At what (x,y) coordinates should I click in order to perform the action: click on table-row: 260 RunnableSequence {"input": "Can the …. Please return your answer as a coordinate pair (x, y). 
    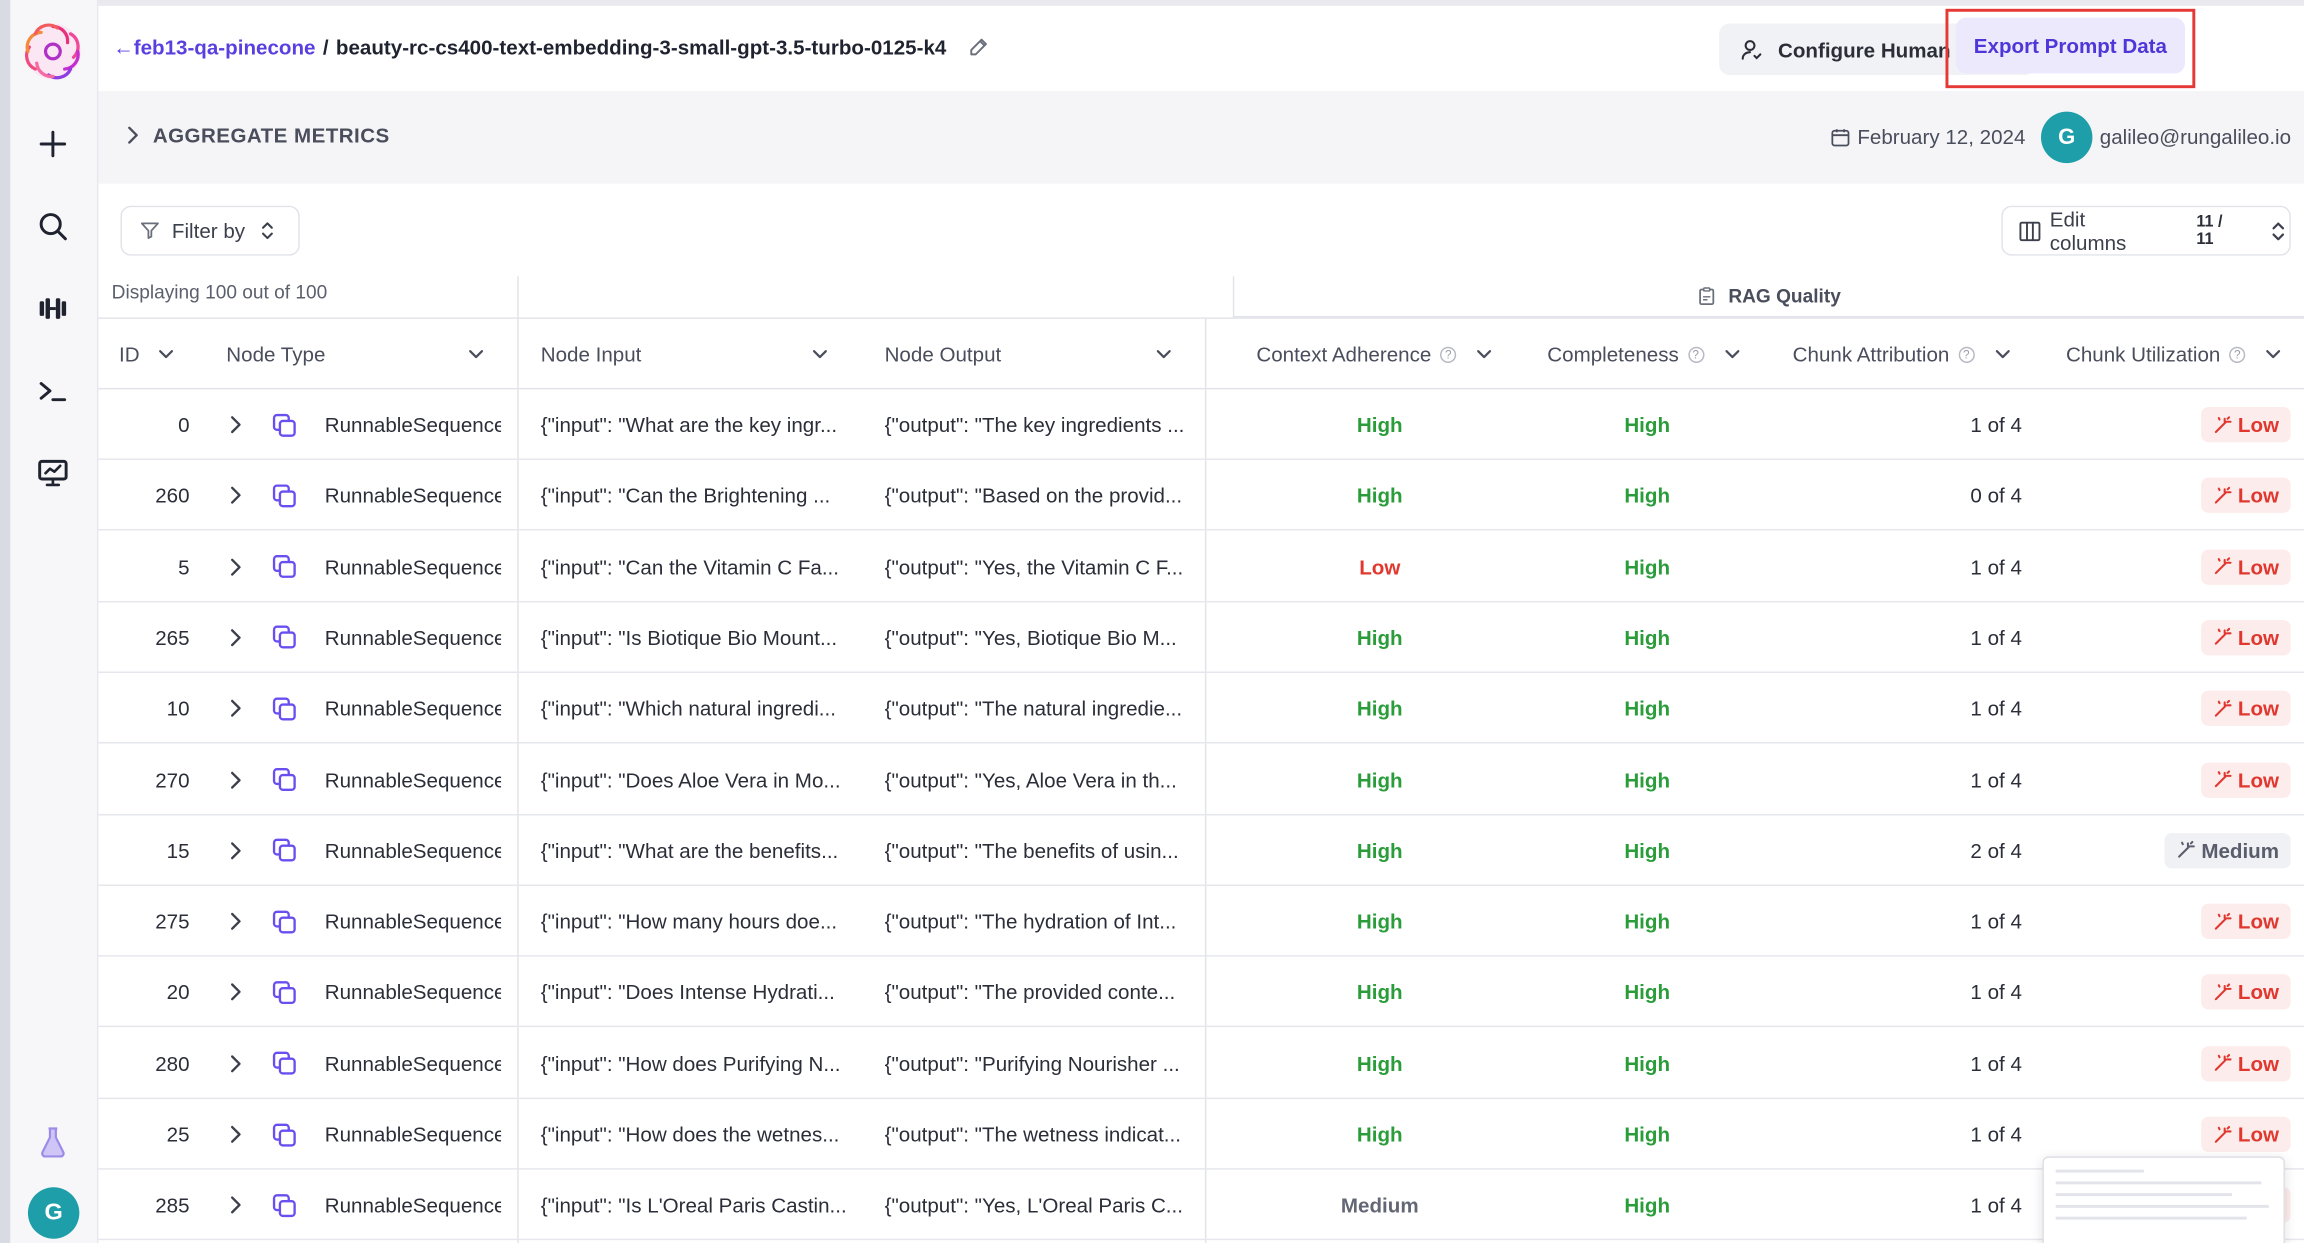
    Looking at the image, I should click on (1201, 495).